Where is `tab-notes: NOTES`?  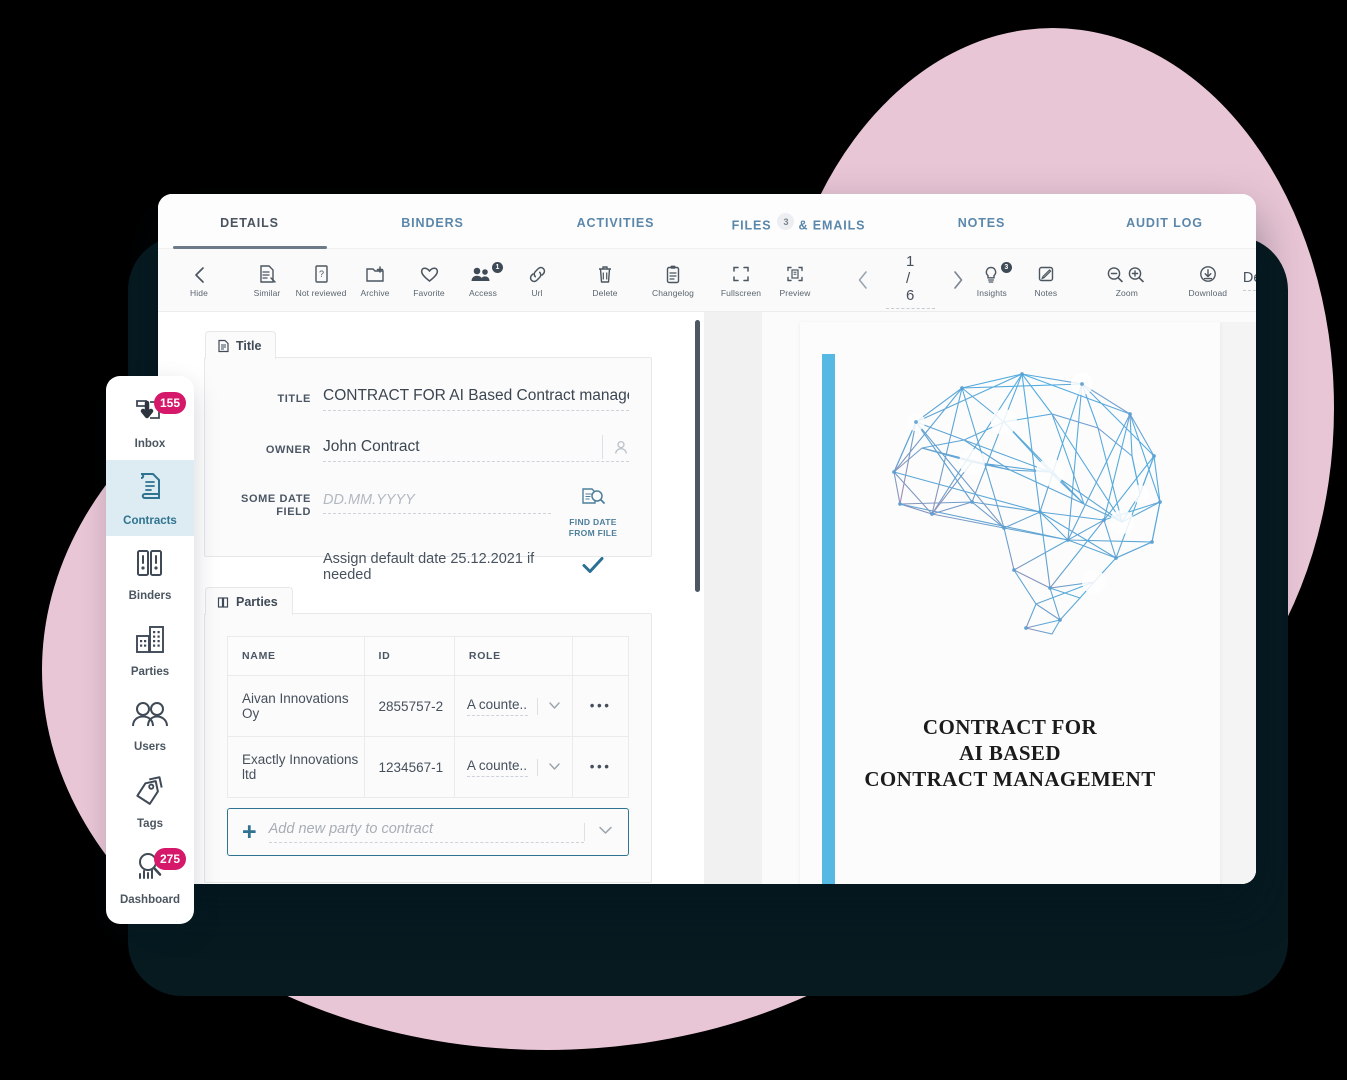 tab-notes: NOTES is located at coordinates (981, 221).